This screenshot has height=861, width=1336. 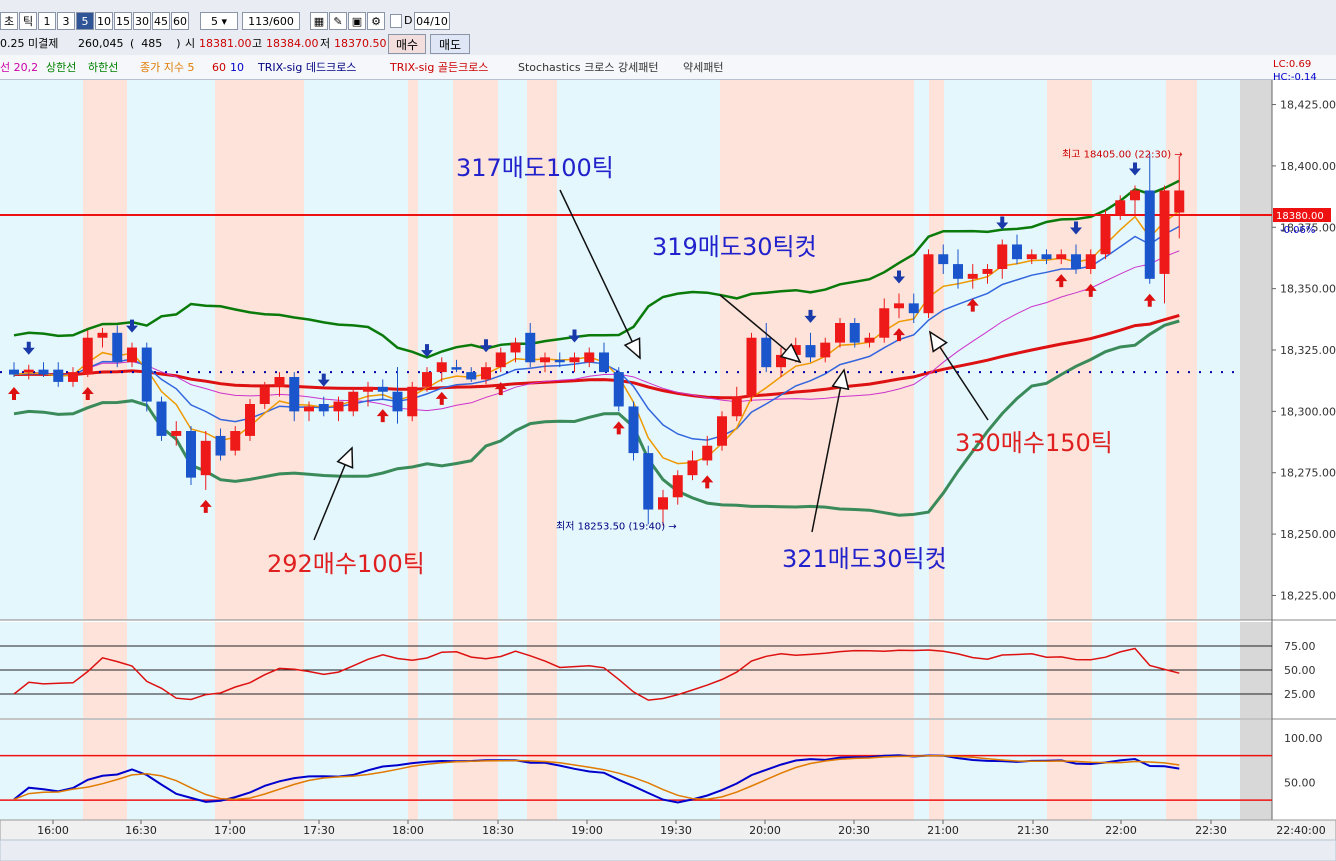 I want to click on trade-annotation: 321매도30틱컷, so click(x=864, y=559).